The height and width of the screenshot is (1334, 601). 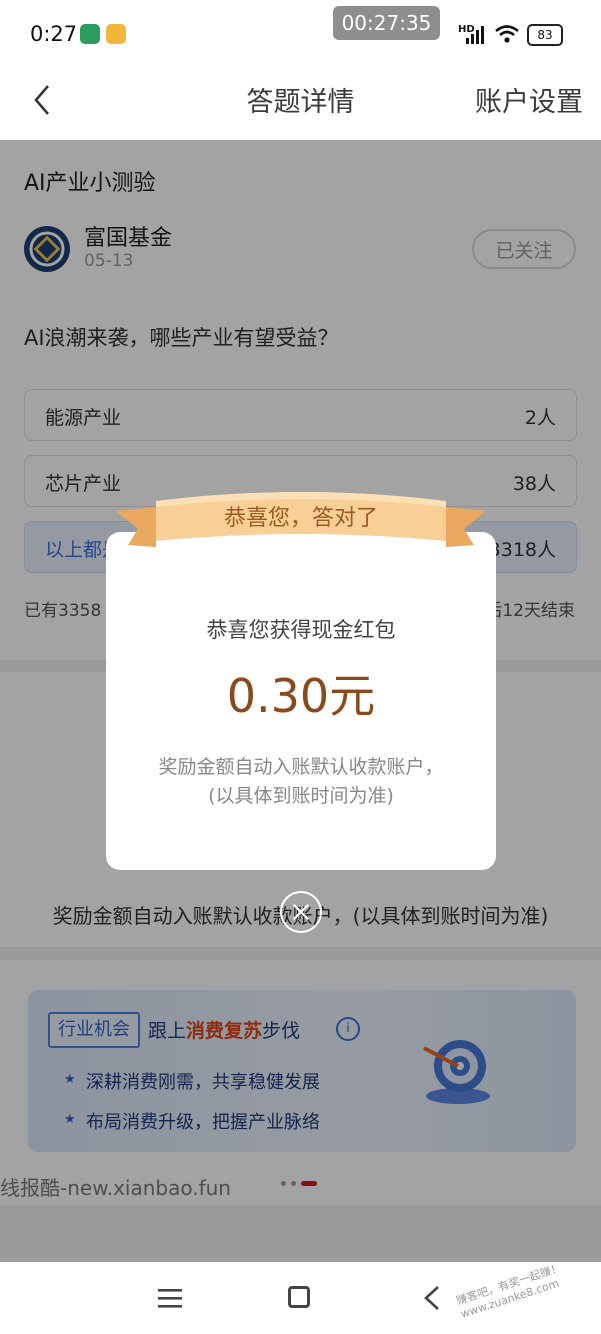 I want to click on menu-icon, so click(x=170, y=1298).